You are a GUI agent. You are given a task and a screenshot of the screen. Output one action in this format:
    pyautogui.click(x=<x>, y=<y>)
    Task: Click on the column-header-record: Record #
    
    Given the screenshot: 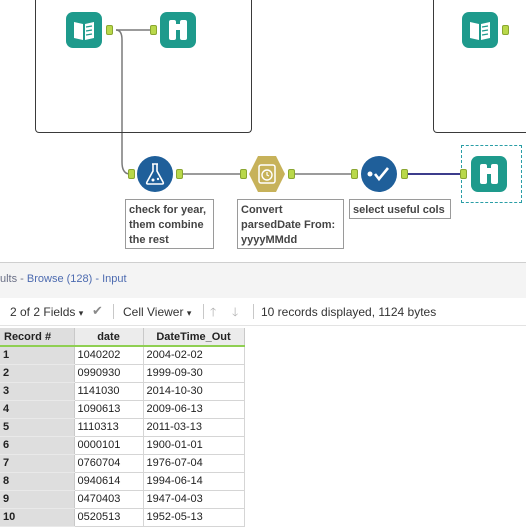 What is the action you would take?
    pyautogui.click(x=37, y=337)
    